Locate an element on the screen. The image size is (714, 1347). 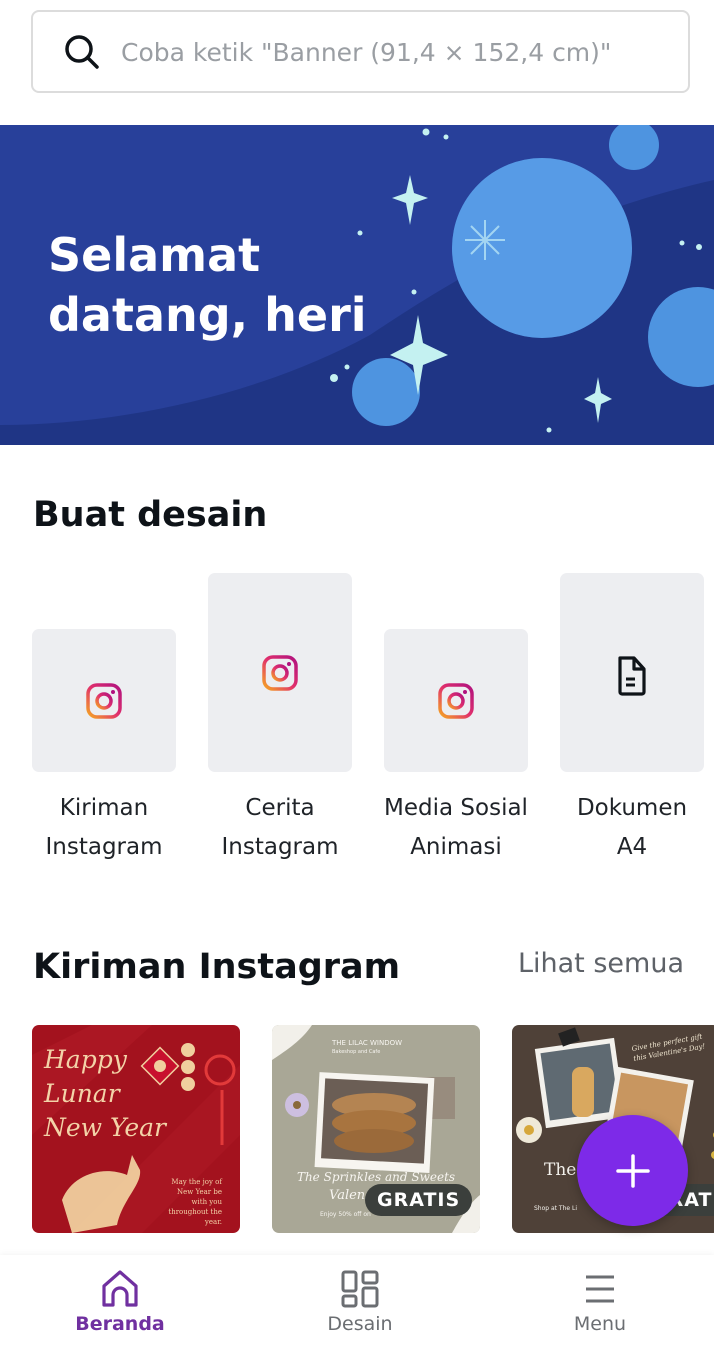
headline-line: New Year is located at coordinates (105, 1127).